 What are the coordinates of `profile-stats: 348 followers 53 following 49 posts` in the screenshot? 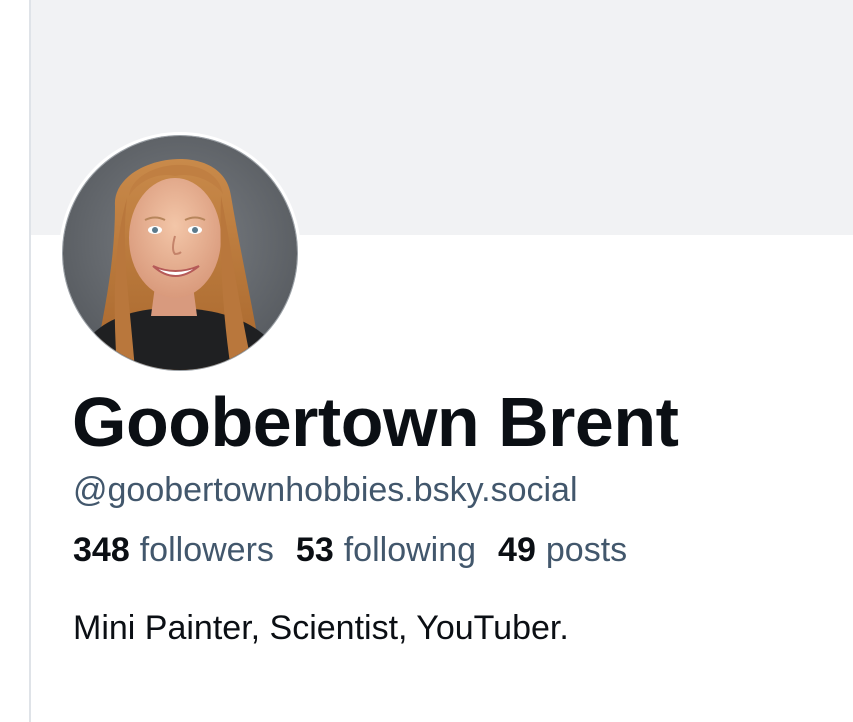 It's located at (350, 550).